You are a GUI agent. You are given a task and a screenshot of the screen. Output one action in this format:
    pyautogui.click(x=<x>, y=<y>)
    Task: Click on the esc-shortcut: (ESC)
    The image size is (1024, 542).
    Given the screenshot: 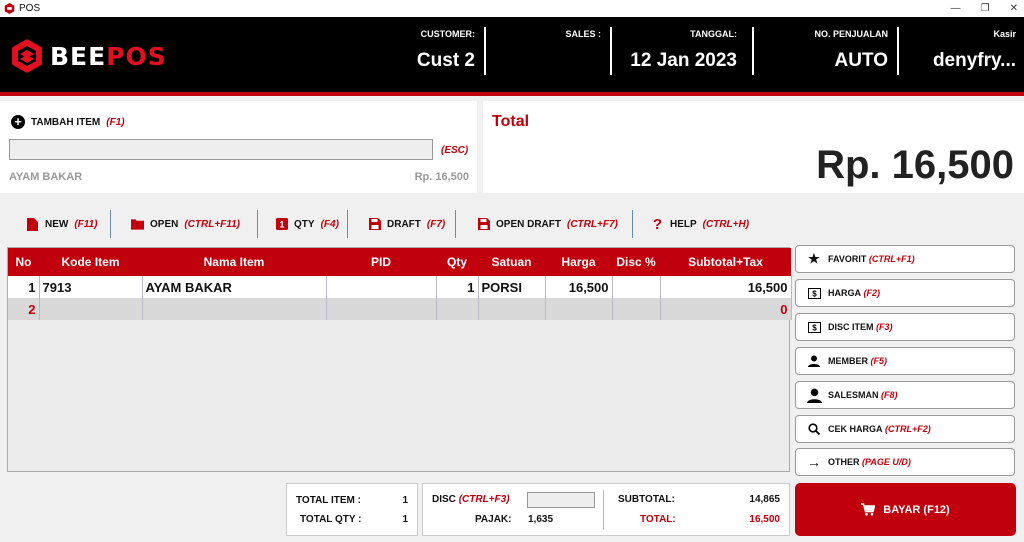 What is the action you would take?
    pyautogui.click(x=455, y=150)
    